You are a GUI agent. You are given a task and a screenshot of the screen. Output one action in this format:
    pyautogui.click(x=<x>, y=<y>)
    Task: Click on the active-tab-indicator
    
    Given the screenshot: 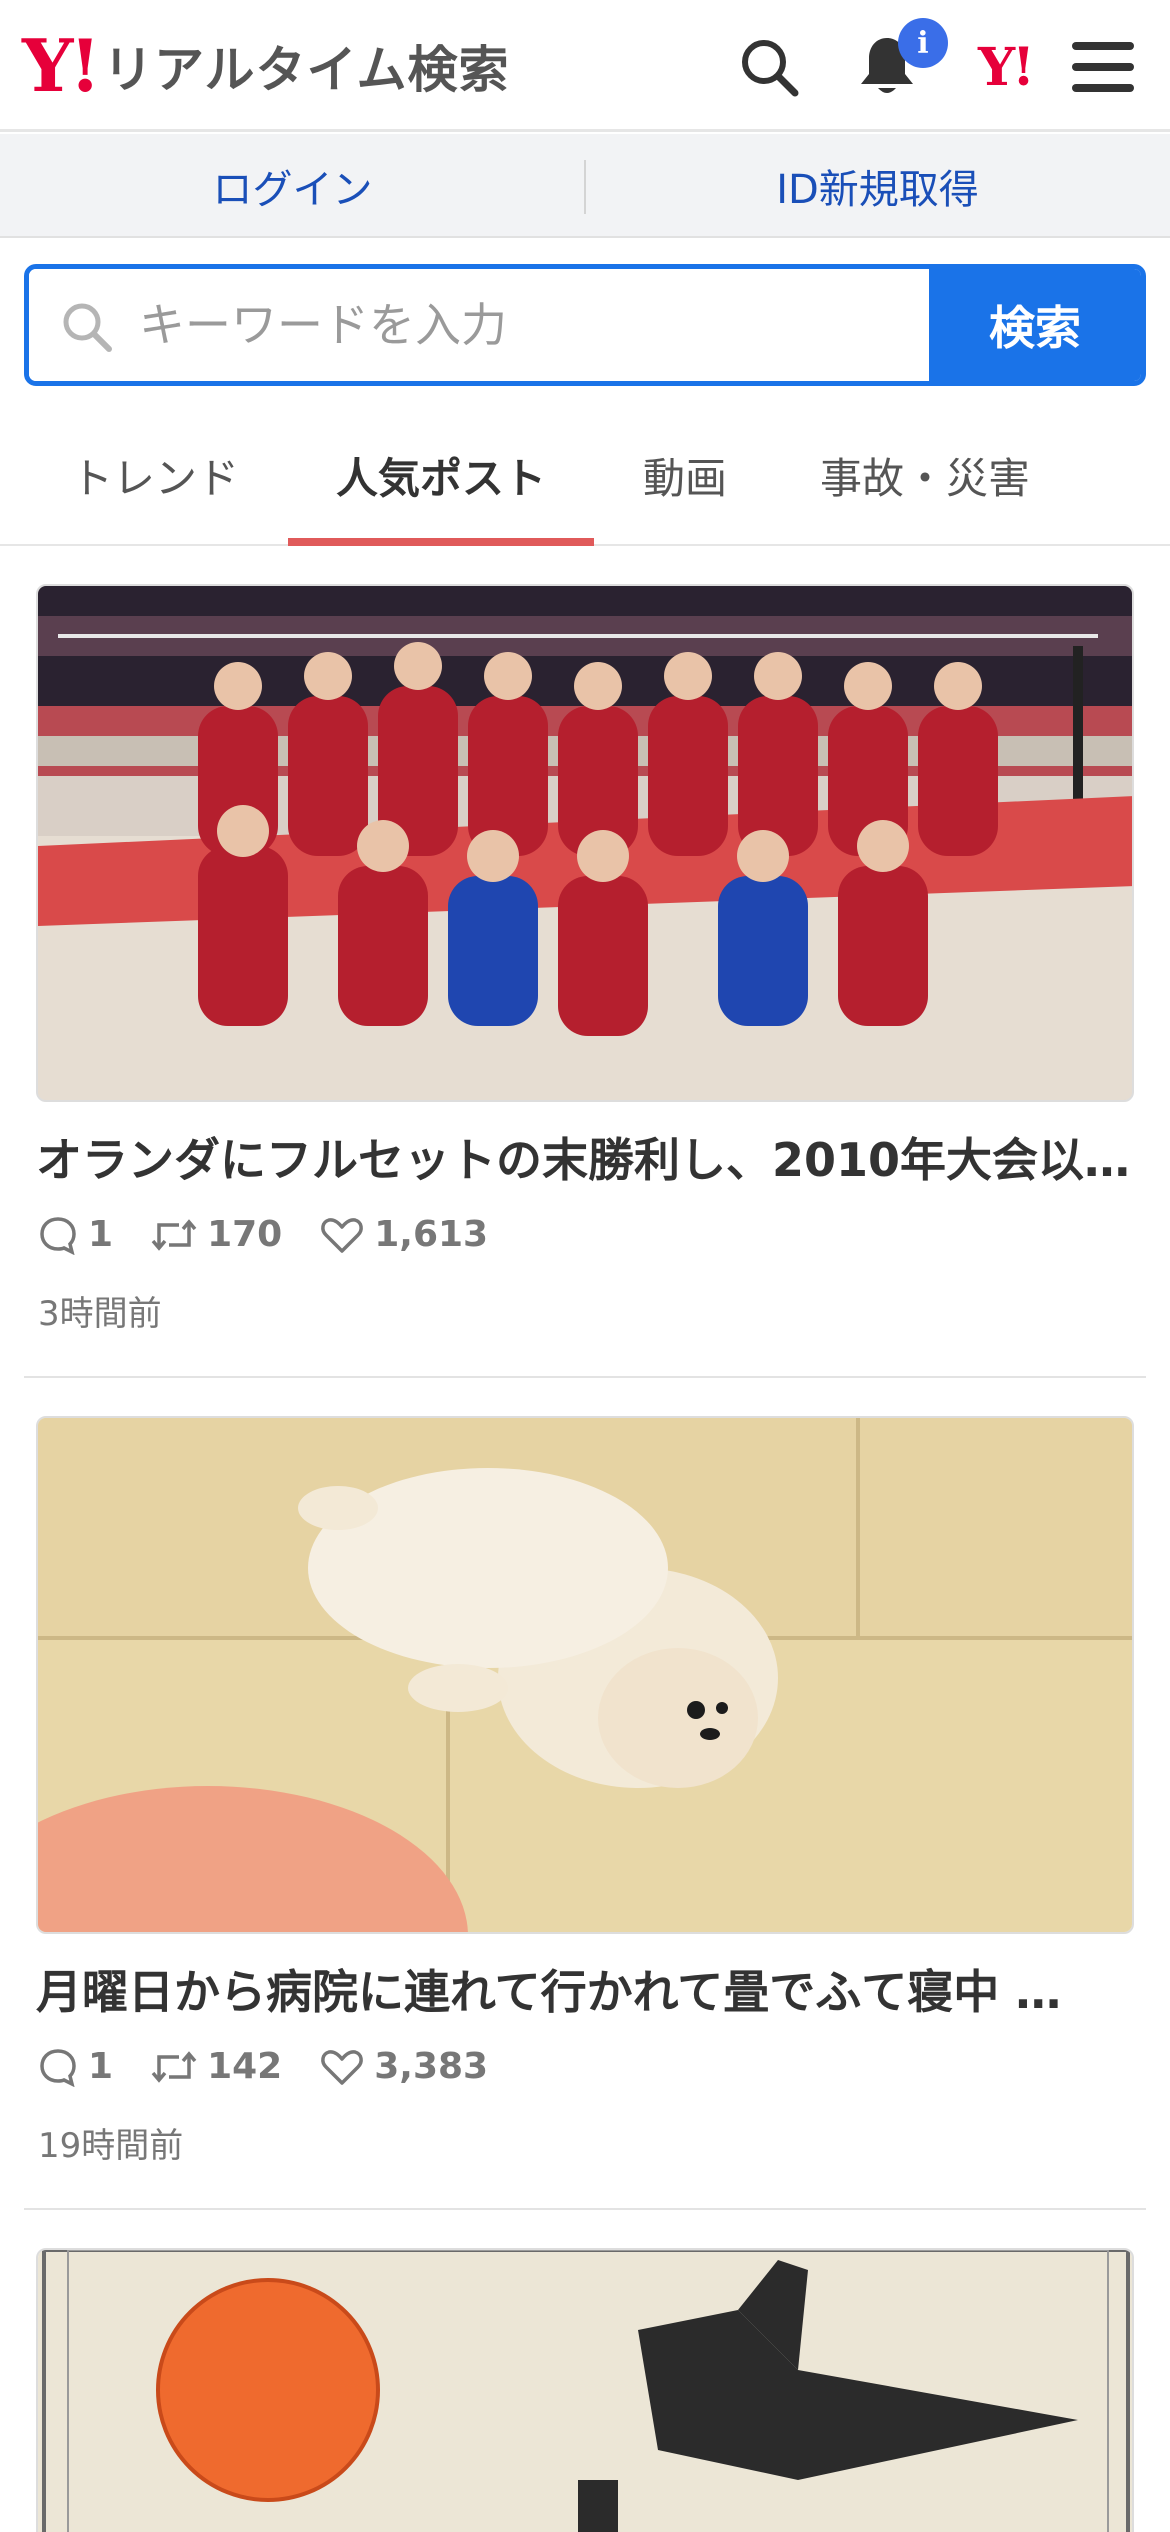 What is the action you would take?
    pyautogui.click(x=441, y=542)
    